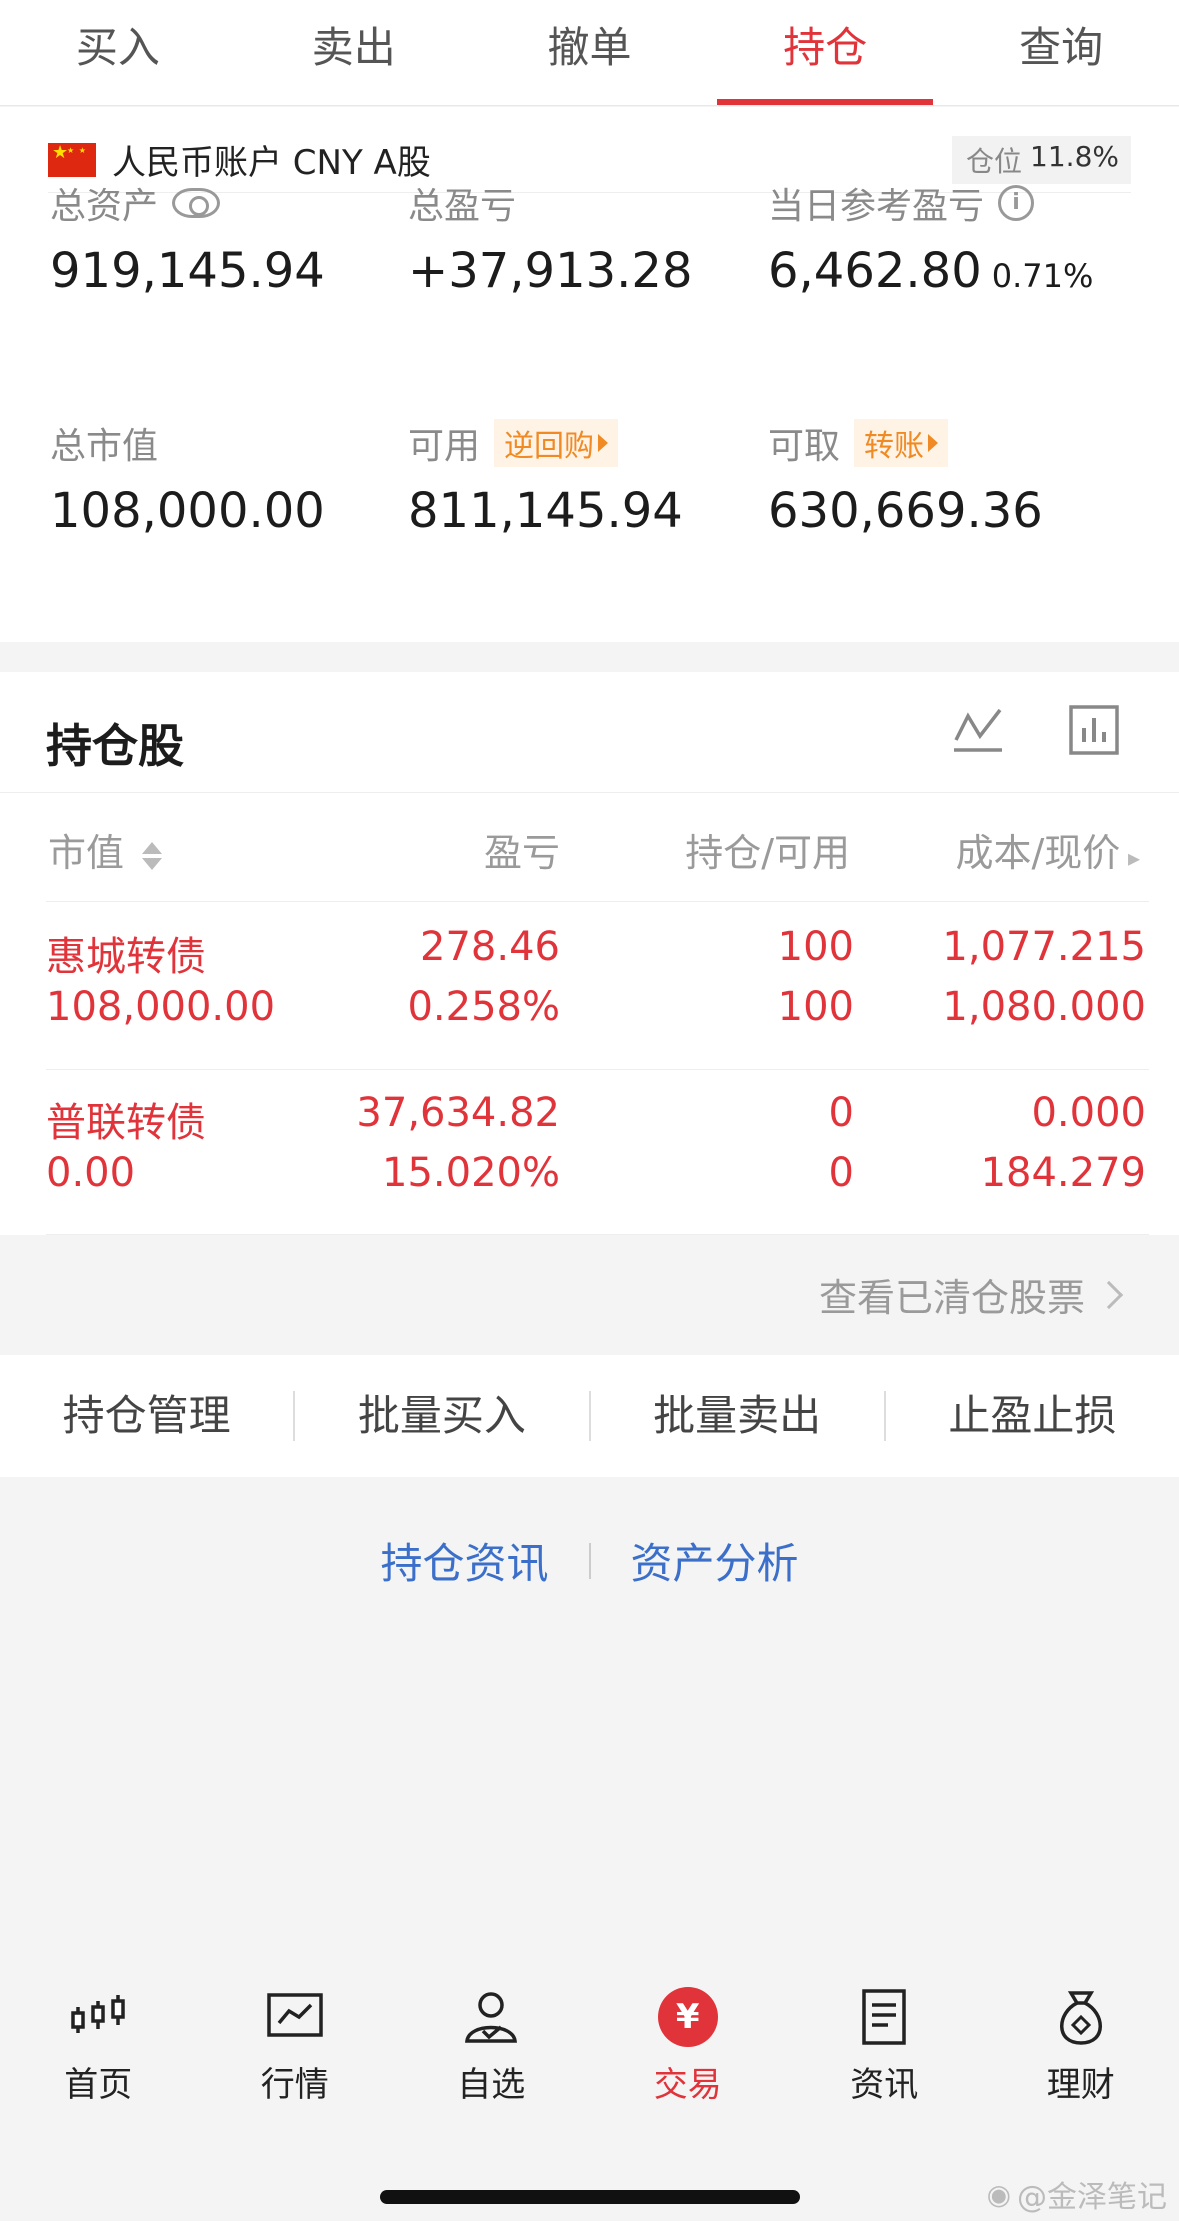 The image size is (1179, 2221). Describe the element at coordinates (715, 1560) in the screenshot. I see `asset-analysis-link: 资产分析` at that location.